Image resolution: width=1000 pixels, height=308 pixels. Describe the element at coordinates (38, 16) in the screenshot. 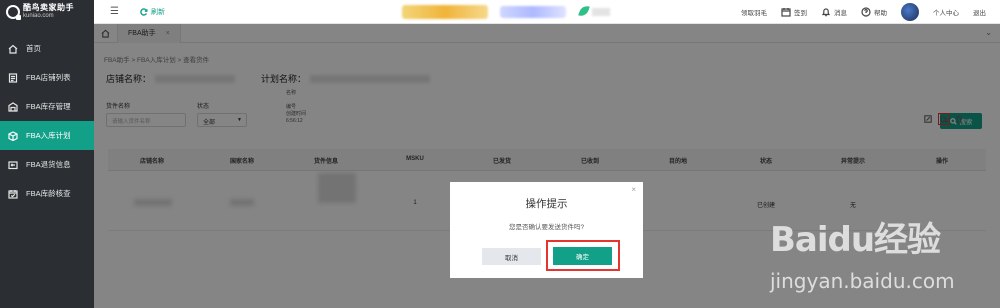

I see `logo-subtitle: kuniao.com` at that location.